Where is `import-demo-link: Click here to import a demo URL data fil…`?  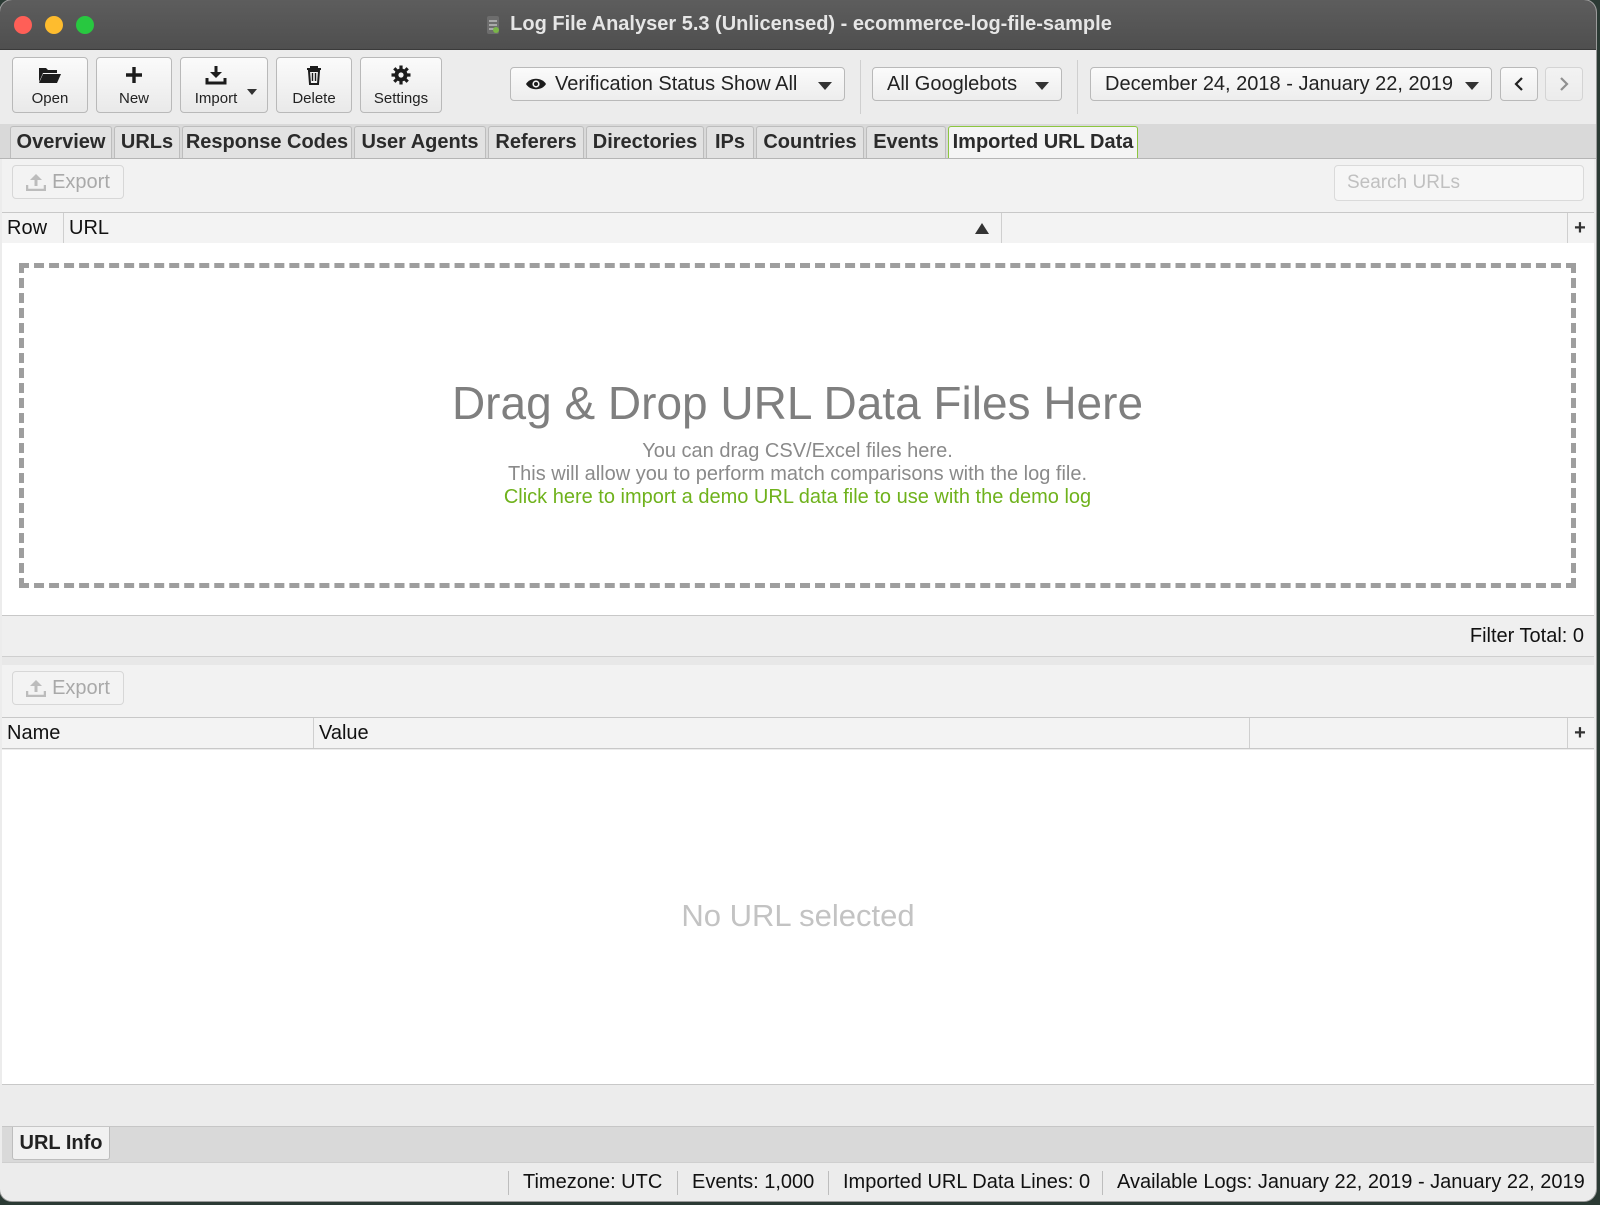 import-demo-link: Click here to import a demo URL data fil… is located at coordinates (797, 497).